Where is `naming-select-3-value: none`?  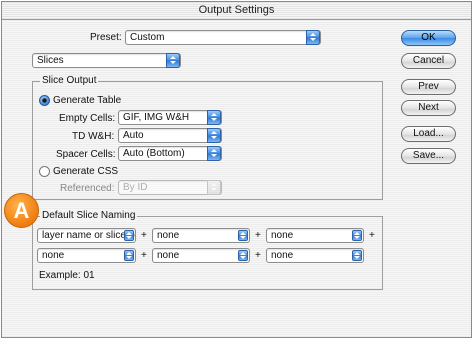 naming-select-3-value: none is located at coordinates (282, 235).